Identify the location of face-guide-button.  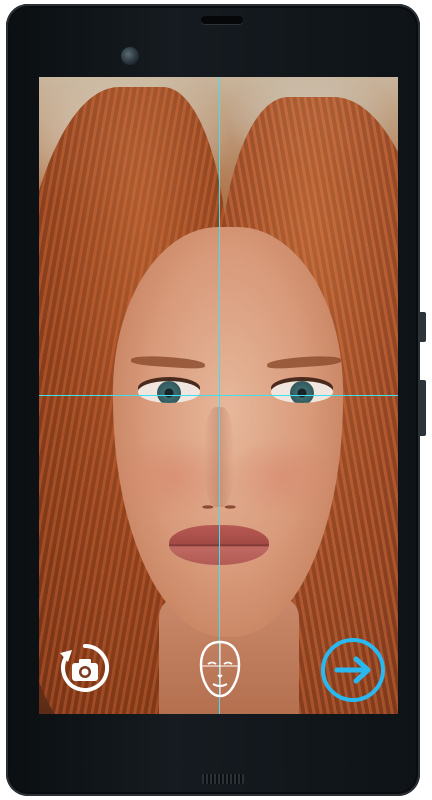
(220, 669).